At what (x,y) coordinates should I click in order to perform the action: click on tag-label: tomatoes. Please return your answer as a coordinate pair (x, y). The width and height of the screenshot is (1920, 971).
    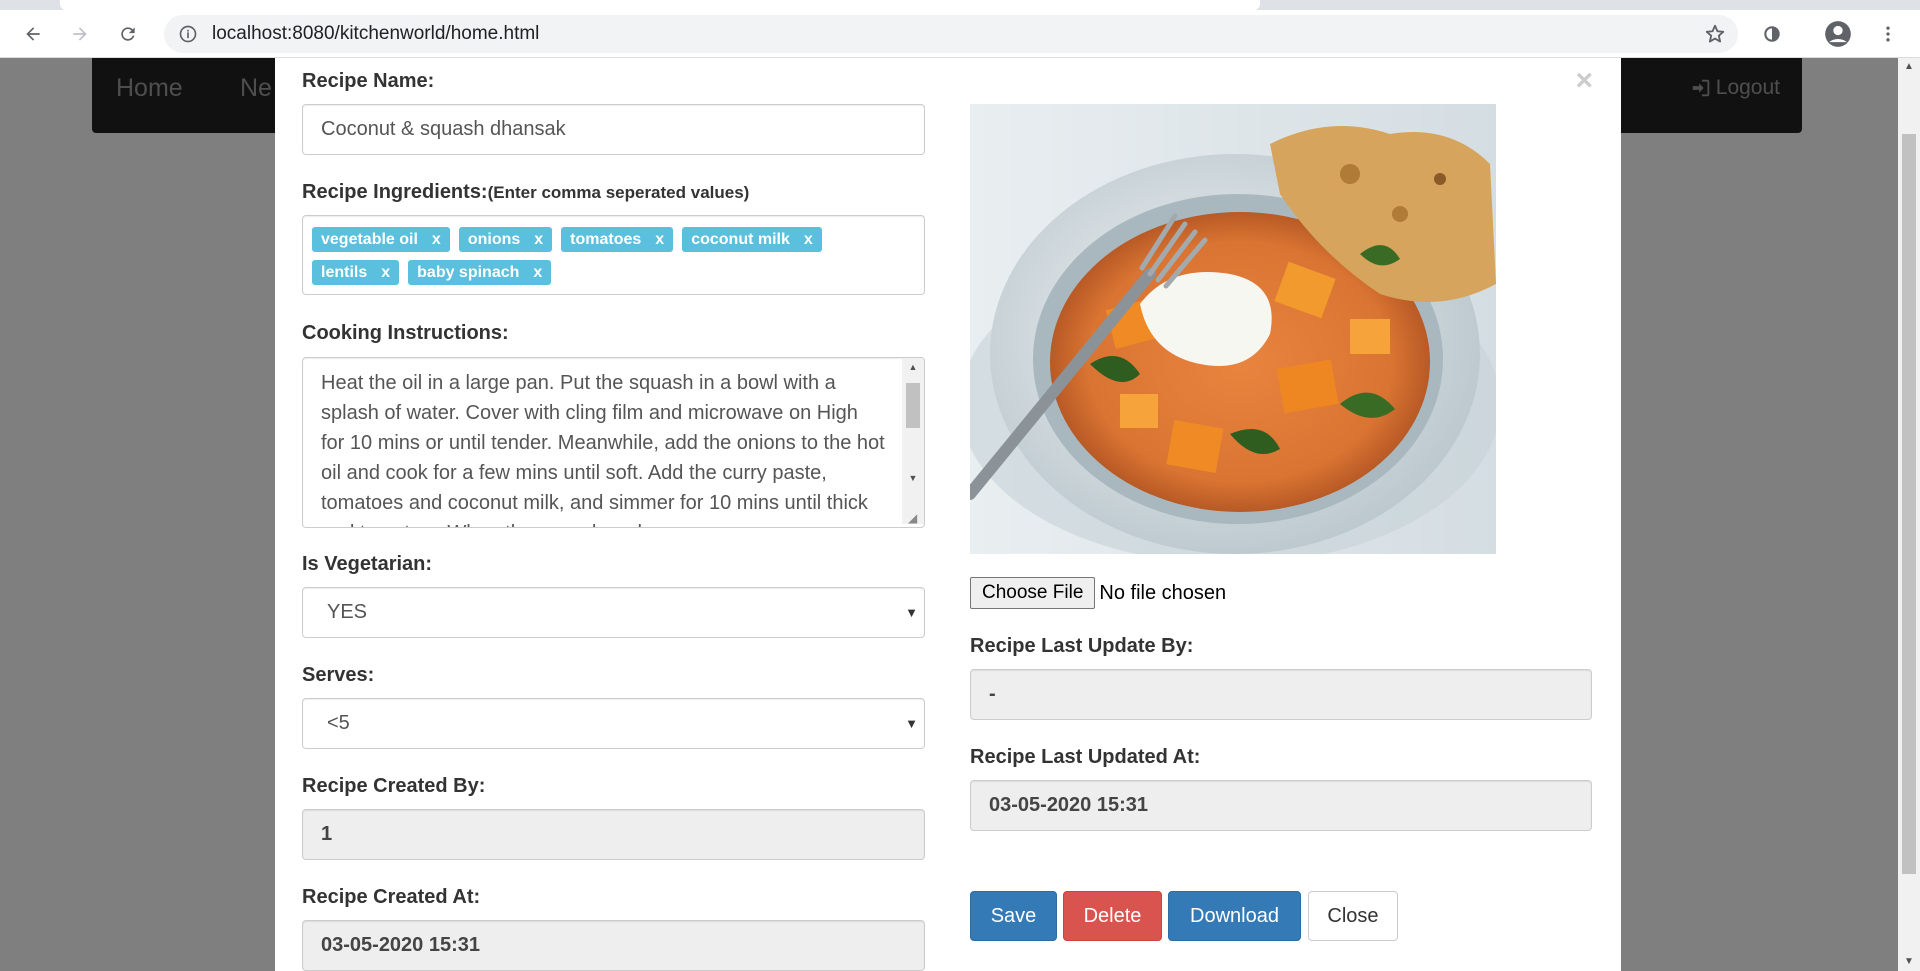
    Looking at the image, I should click on (606, 239).